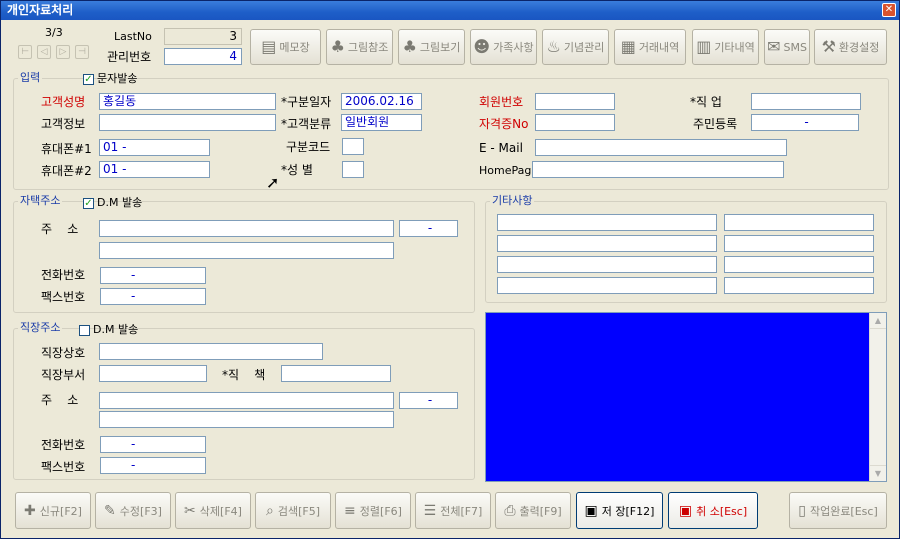  What do you see at coordinates (153, 373) in the screenshot?
I see `dept-field` at bounding box center [153, 373].